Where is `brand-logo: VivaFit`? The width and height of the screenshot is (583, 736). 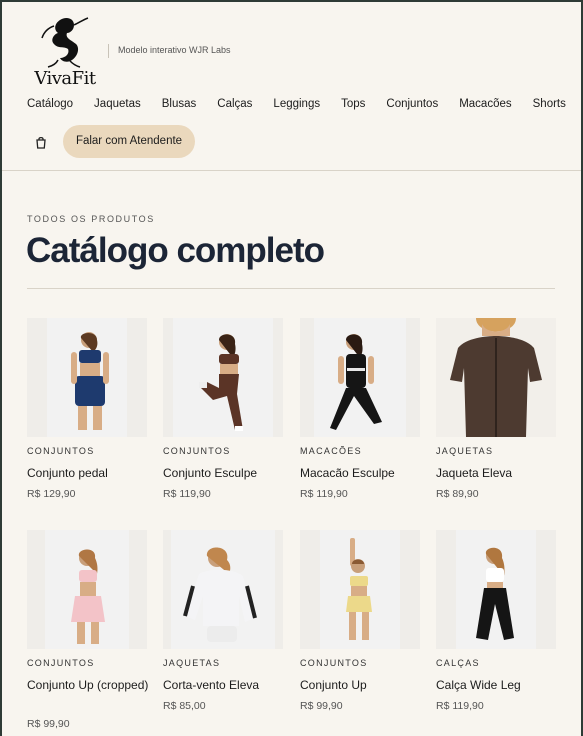
brand-logo: VivaFit is located at coordinates (65, 53).